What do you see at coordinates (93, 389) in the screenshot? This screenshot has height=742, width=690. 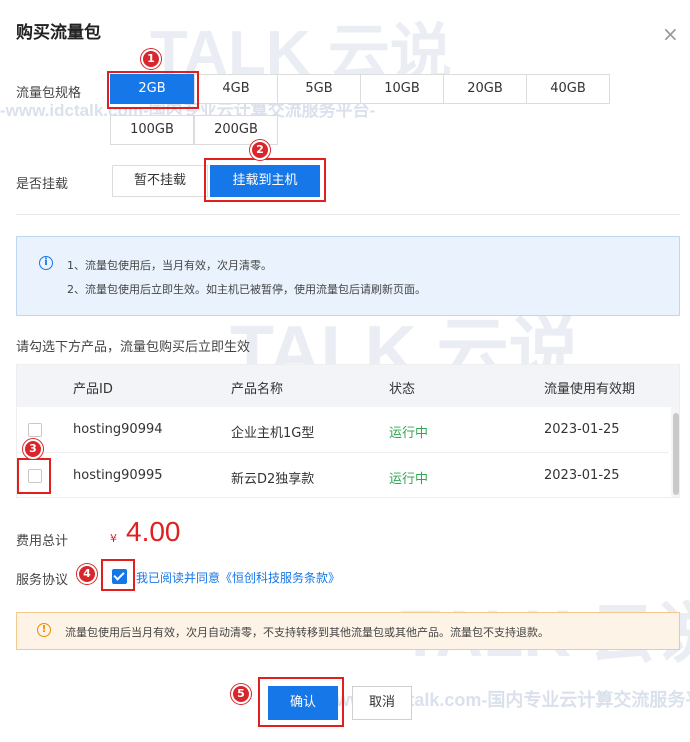 I see `column-header-id: 产品ID` at bounding box center [93, 389].